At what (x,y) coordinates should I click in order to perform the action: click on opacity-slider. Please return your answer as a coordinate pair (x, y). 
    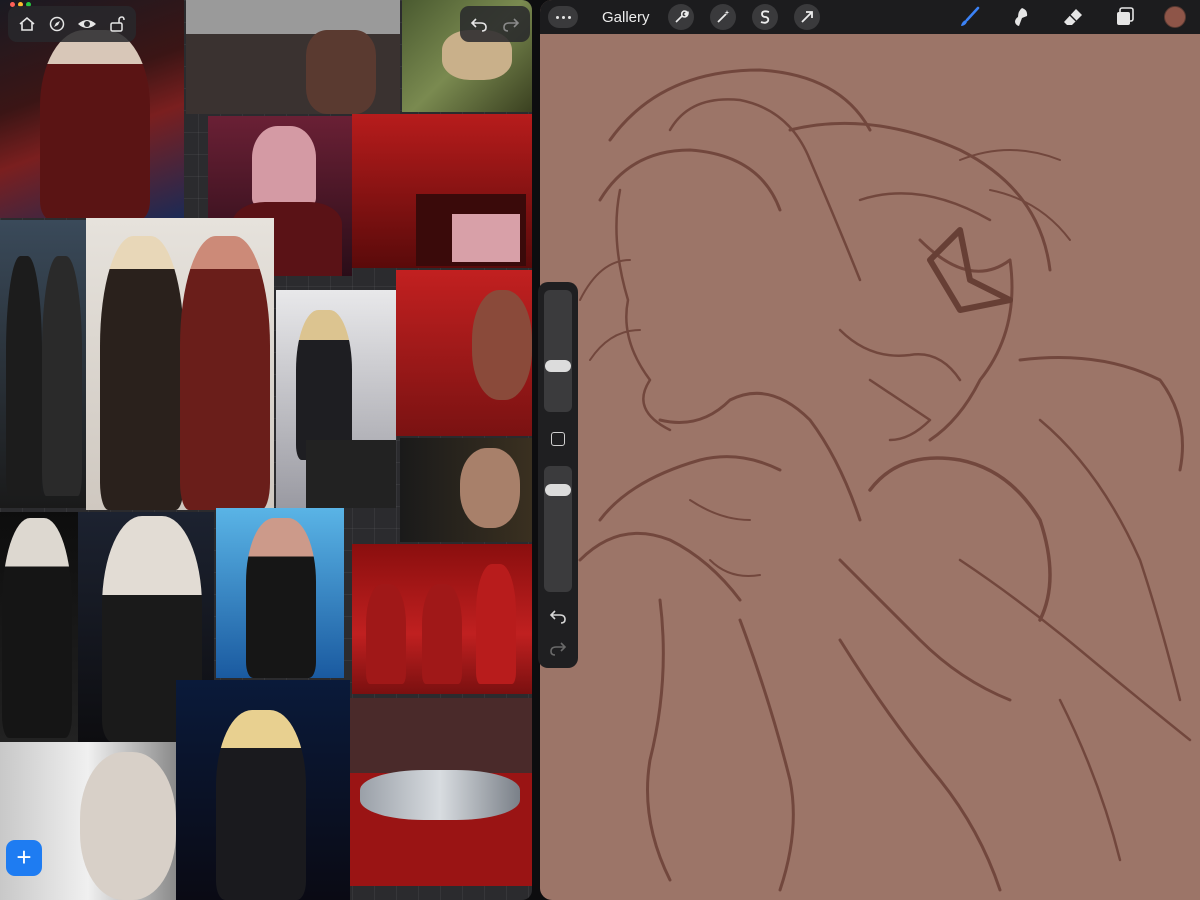
    Looking at the image, I should click on (558, 529).